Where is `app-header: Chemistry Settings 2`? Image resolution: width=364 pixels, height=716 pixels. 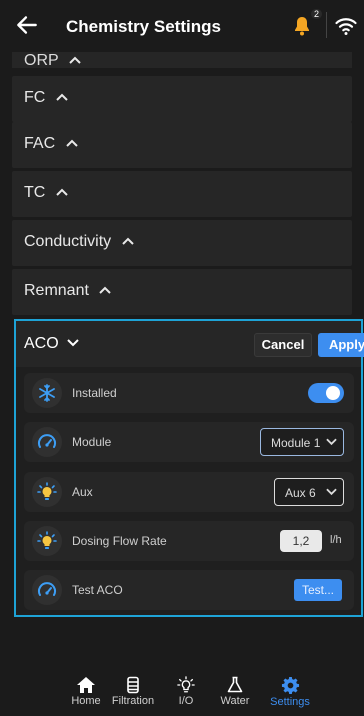
app-header: Chemistry Settings 2 is located at coordinates (182, 26).